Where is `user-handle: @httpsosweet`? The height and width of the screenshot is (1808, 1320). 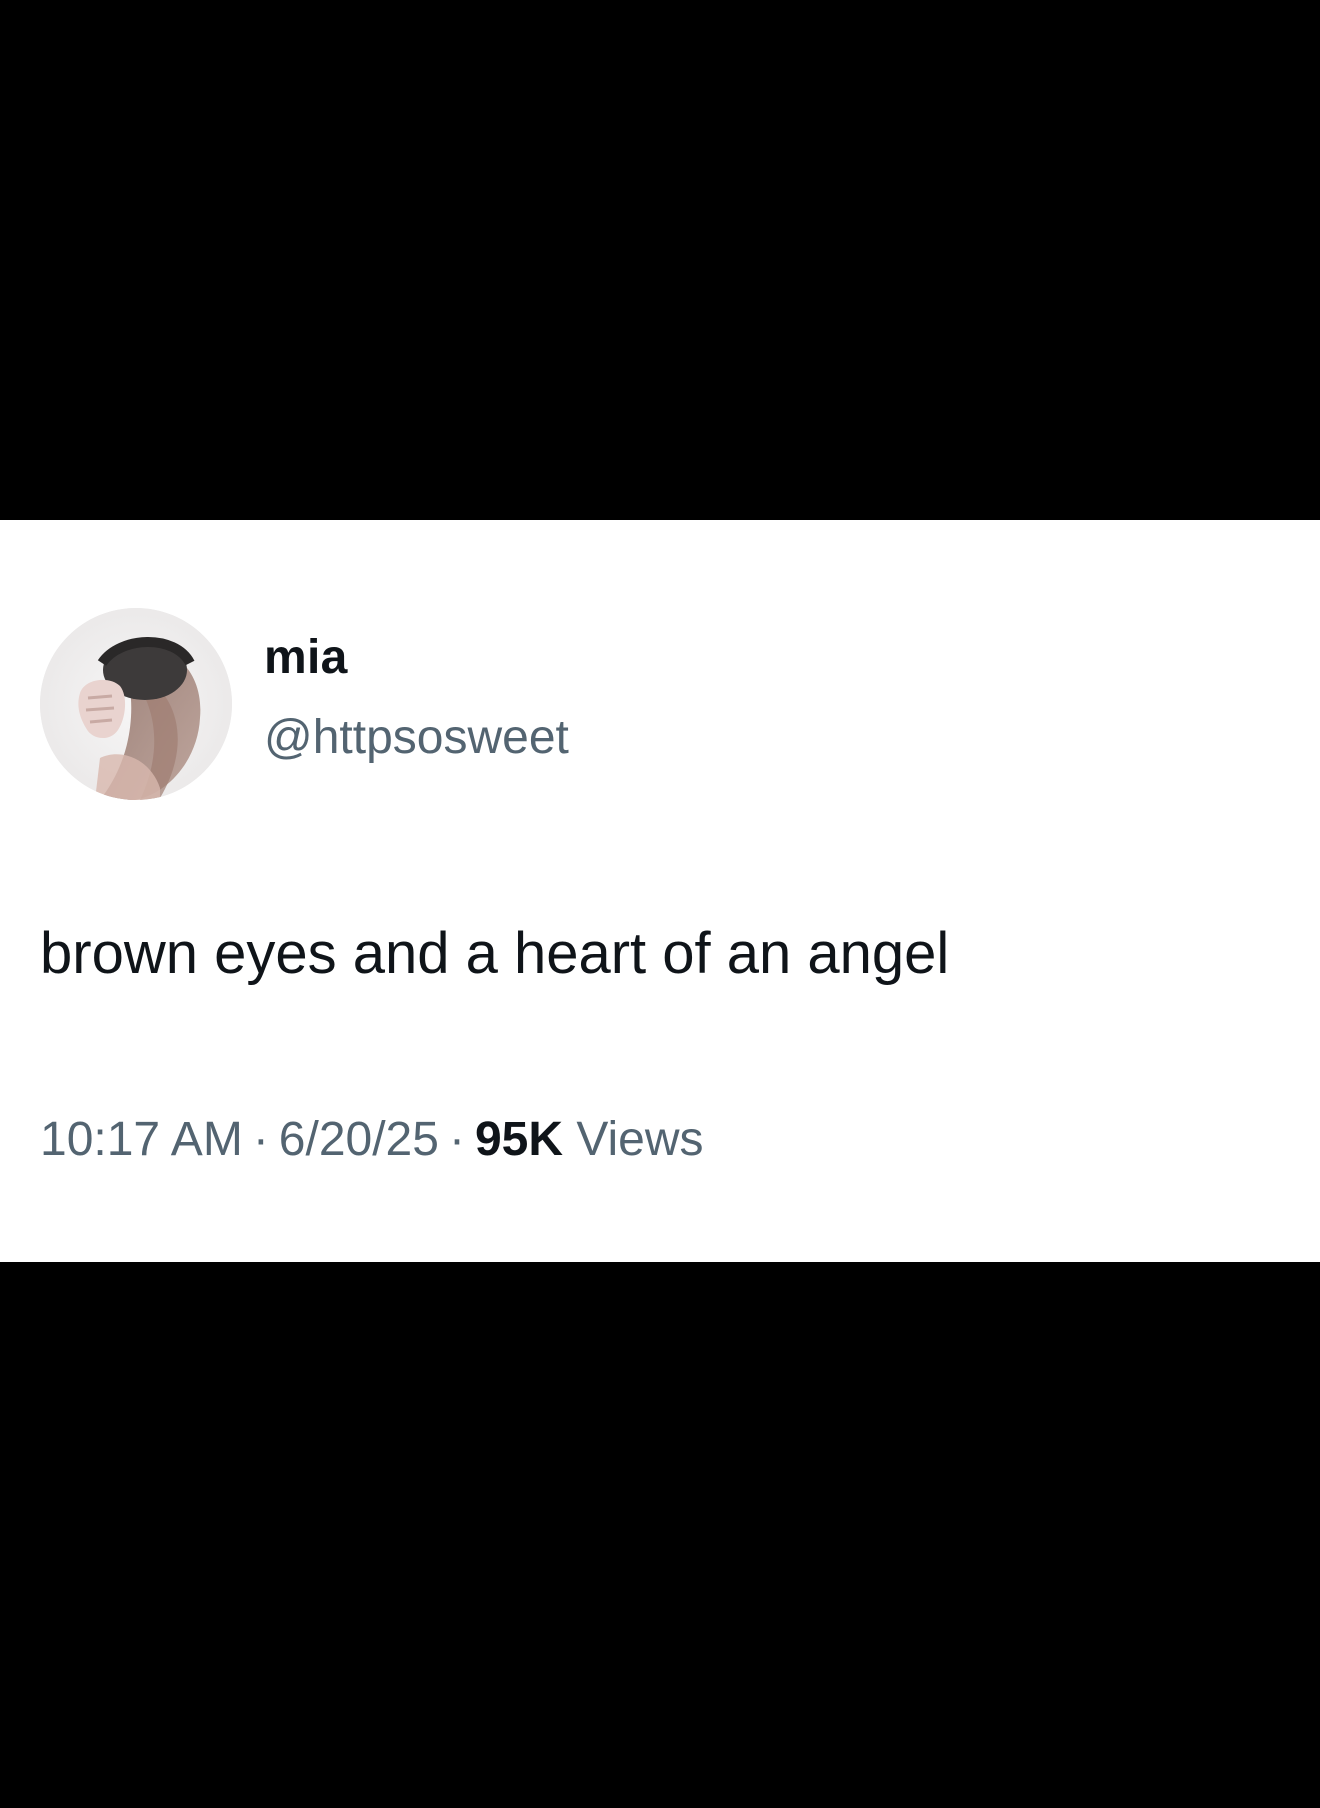
user-handle: @httpsosweet is located at coordinates (416, 737).